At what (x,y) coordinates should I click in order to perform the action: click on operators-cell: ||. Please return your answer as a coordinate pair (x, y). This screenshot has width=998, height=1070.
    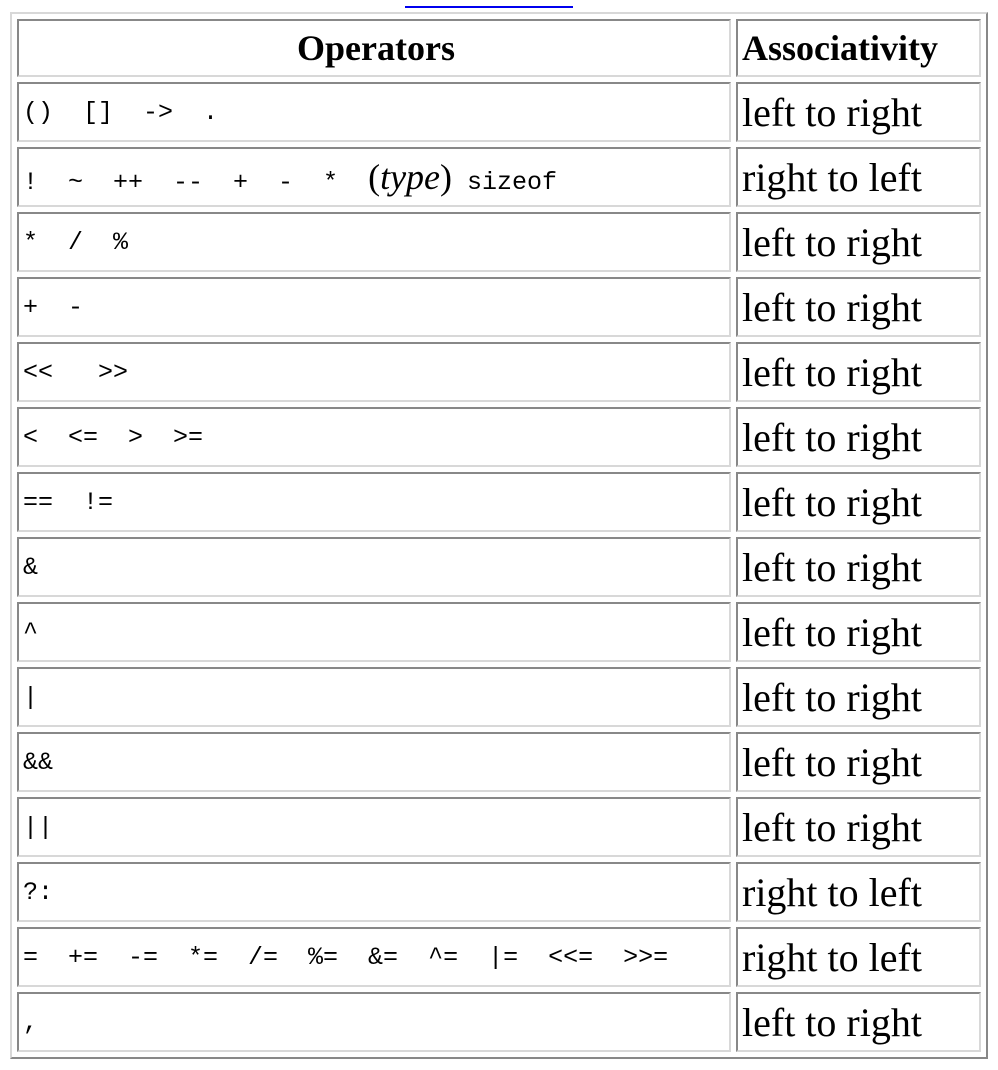
    Looking at the image, I should click on (374, 827).